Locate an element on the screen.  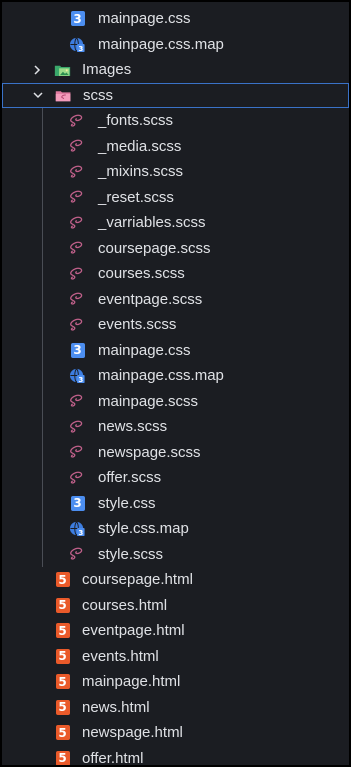
file-row: 5 newspage.html is located at coordinates (175, 733).